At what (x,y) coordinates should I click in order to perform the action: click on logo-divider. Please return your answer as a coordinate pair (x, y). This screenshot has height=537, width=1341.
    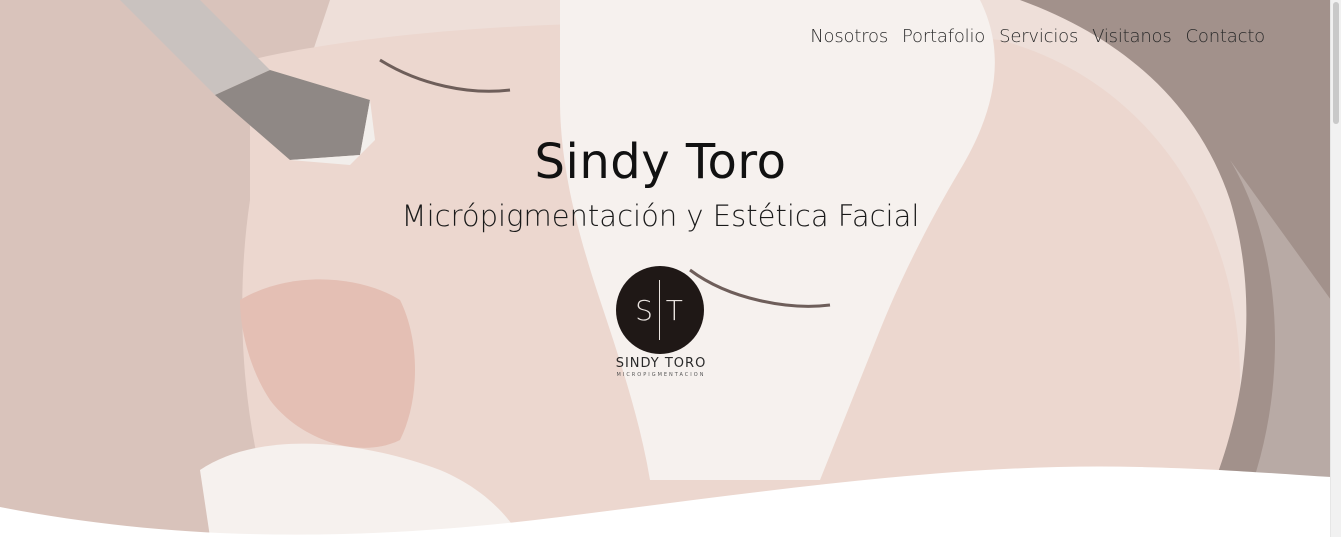
    Looking at the image, I should click on (659, 310).